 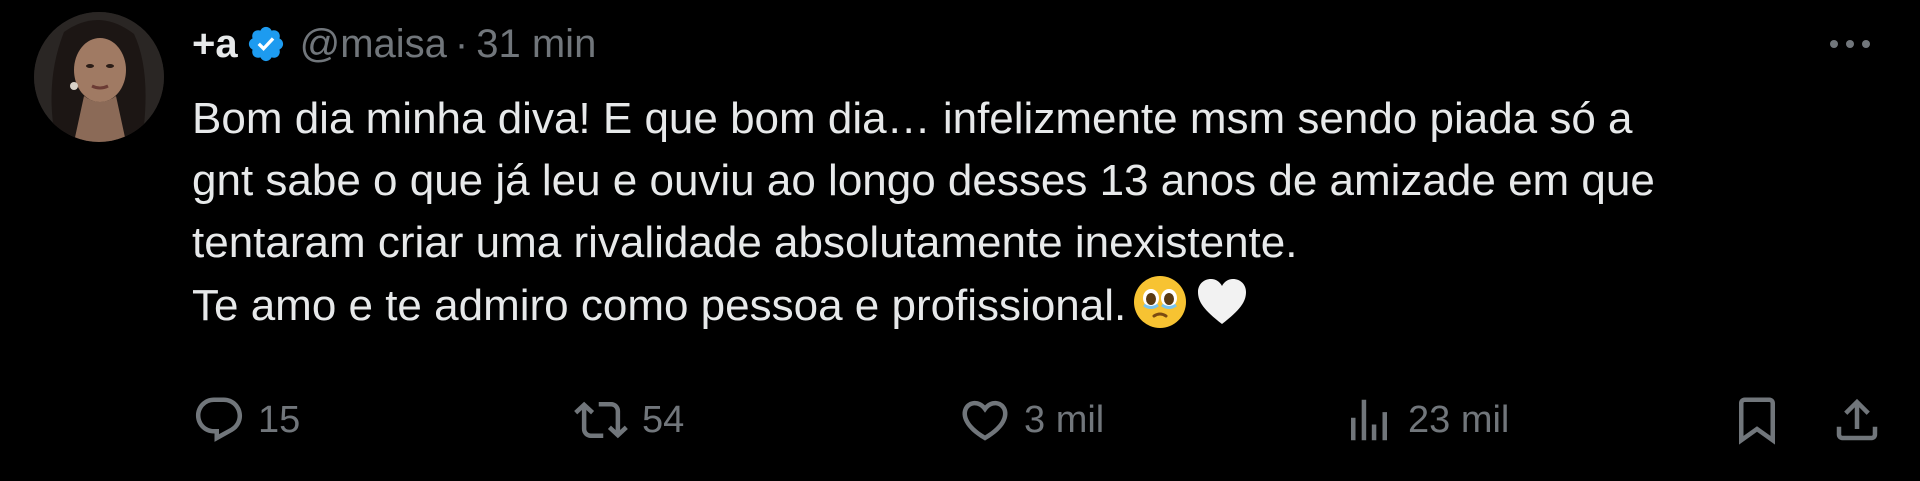 I want to click on repost-icon, so click(x=601, y=420).